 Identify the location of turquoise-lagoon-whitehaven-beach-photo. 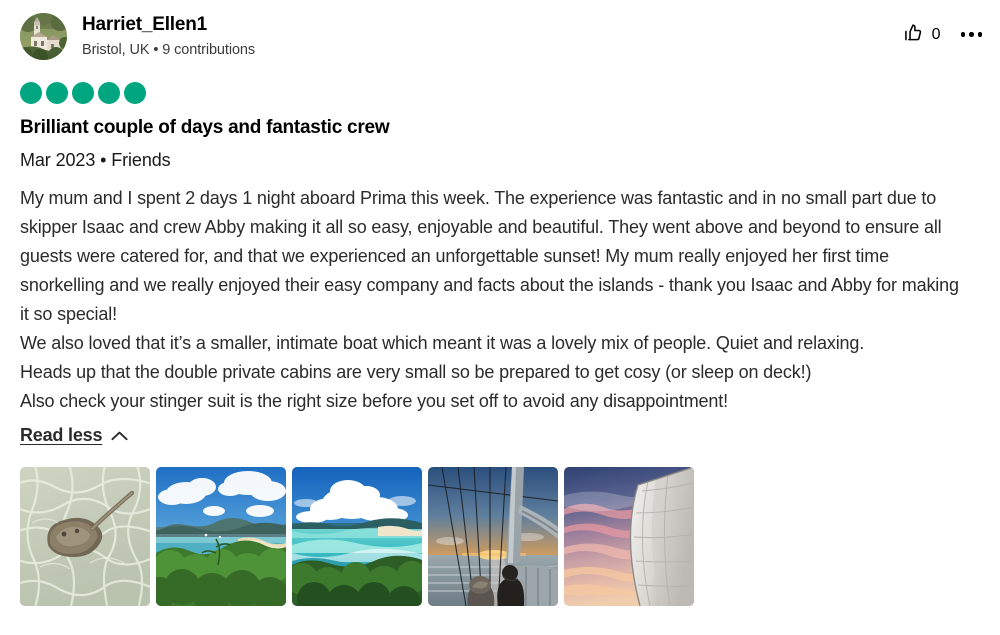
(357, 536).